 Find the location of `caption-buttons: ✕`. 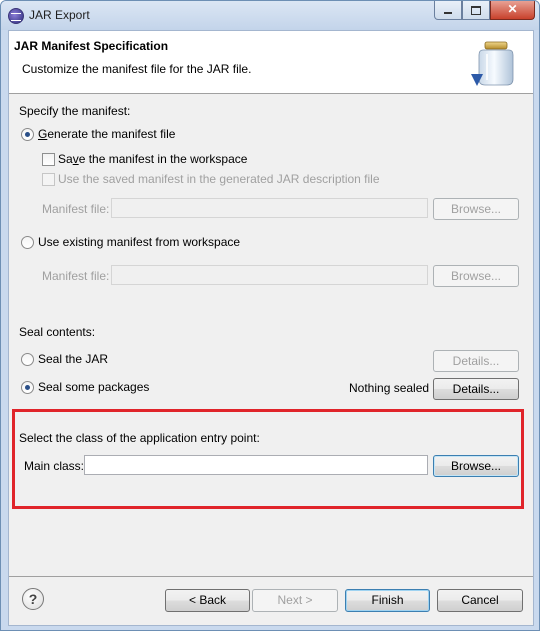

caption-buttons: ✕ is located at coordinates (484, 10).